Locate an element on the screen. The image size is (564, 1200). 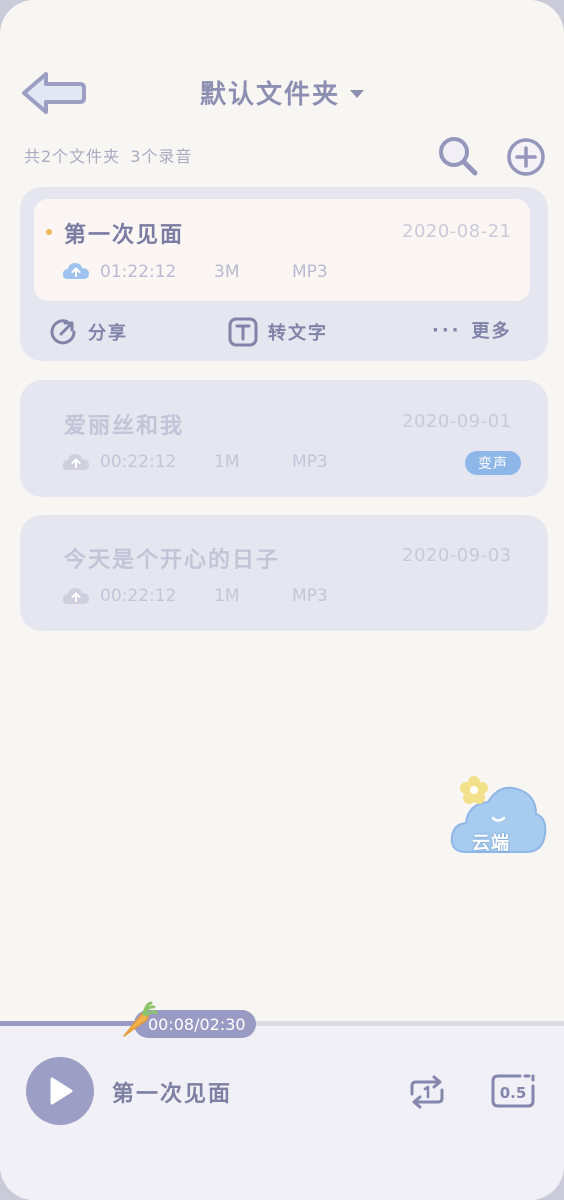
recording-title: 第一次见面 is located at coordinates (124, 235).